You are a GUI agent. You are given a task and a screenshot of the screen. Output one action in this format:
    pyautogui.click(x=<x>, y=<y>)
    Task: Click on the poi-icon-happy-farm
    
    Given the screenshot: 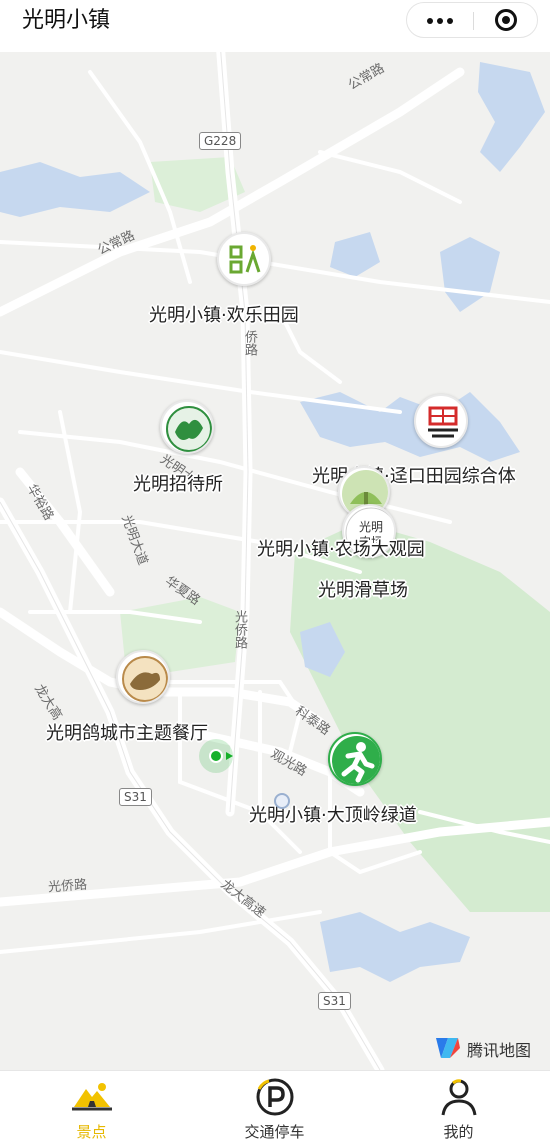 What is the action you would take?
    pyautogui.click(x=244, y=259)
    